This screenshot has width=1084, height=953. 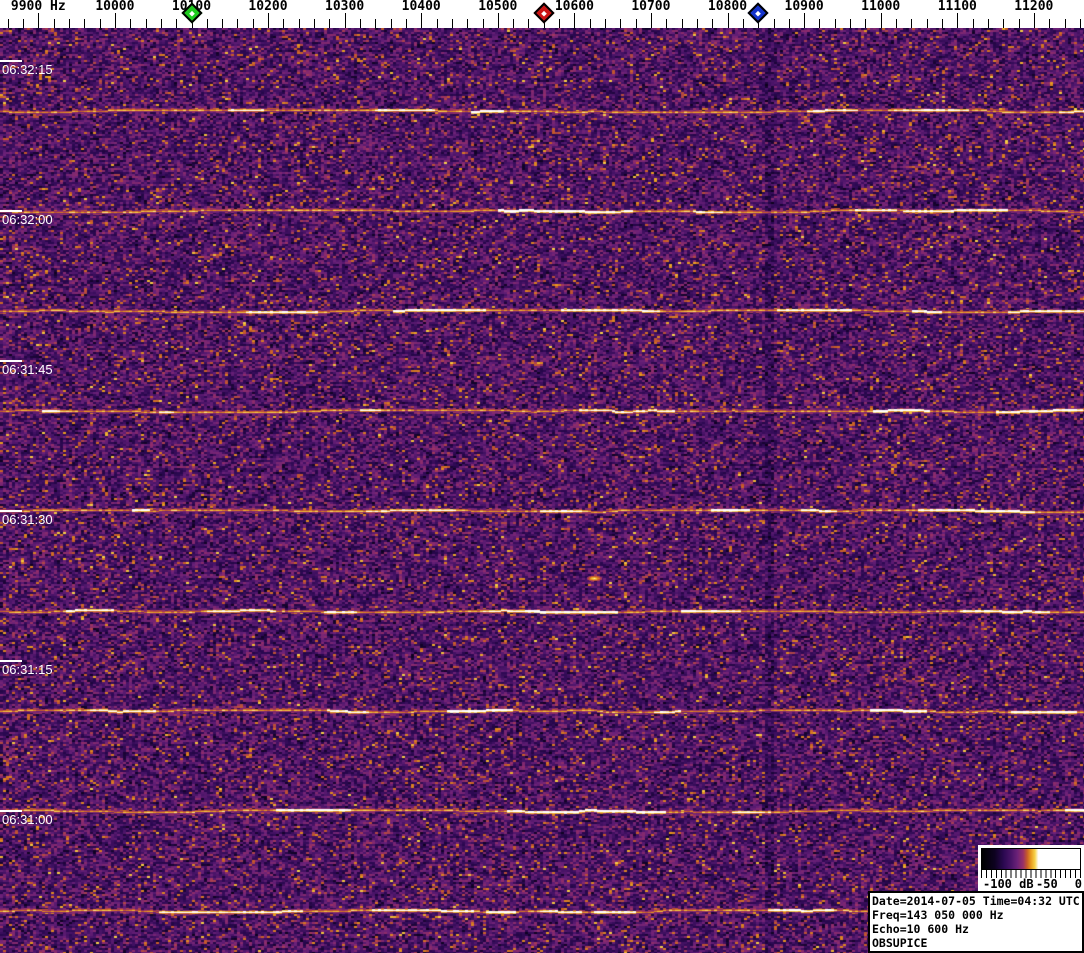 I want to click on time-label: 06:32:00, so click(x=27, y=219).